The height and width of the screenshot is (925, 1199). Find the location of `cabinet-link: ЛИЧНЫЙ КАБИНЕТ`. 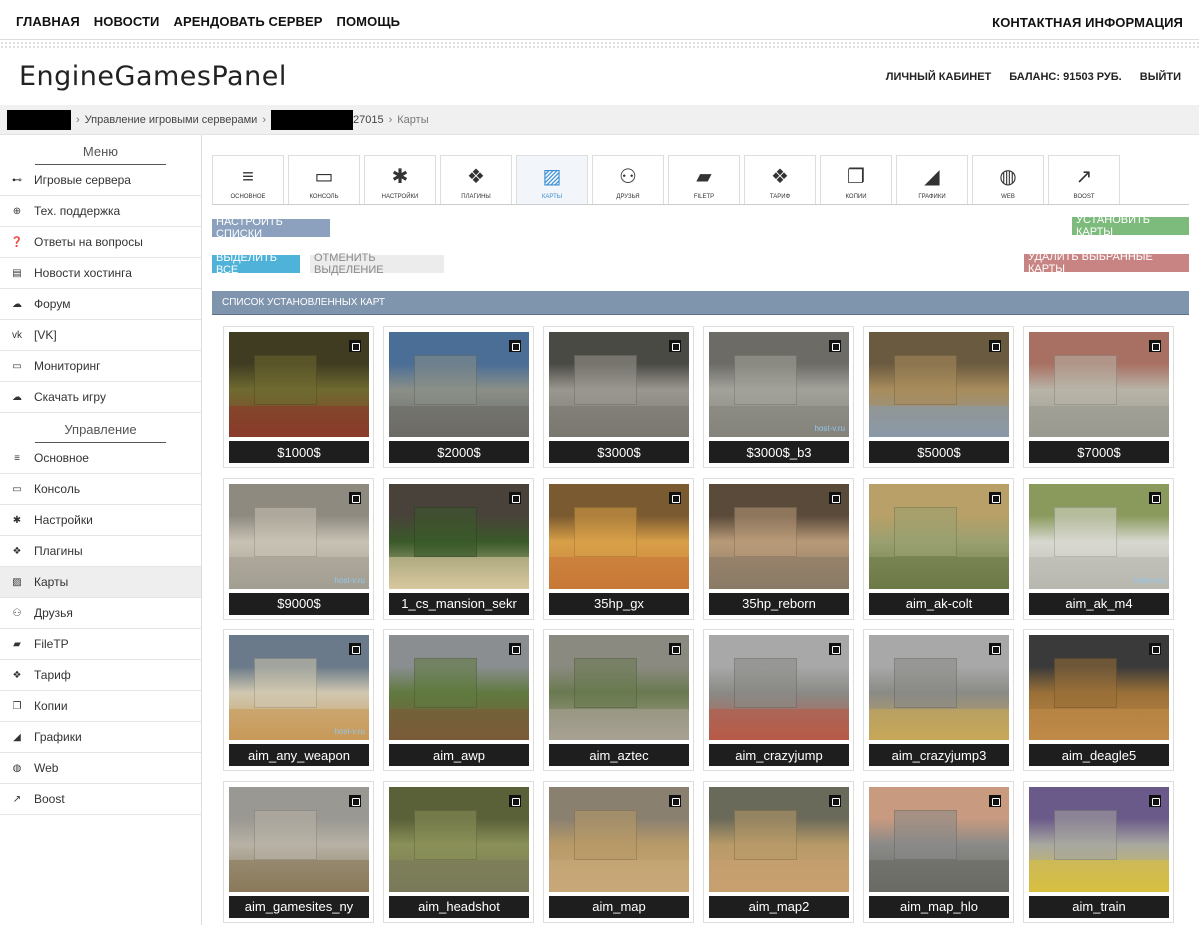

cabinet-link: ЛИЧНЫЙ КАБИНЕТ is located at coordinates (939, 77).